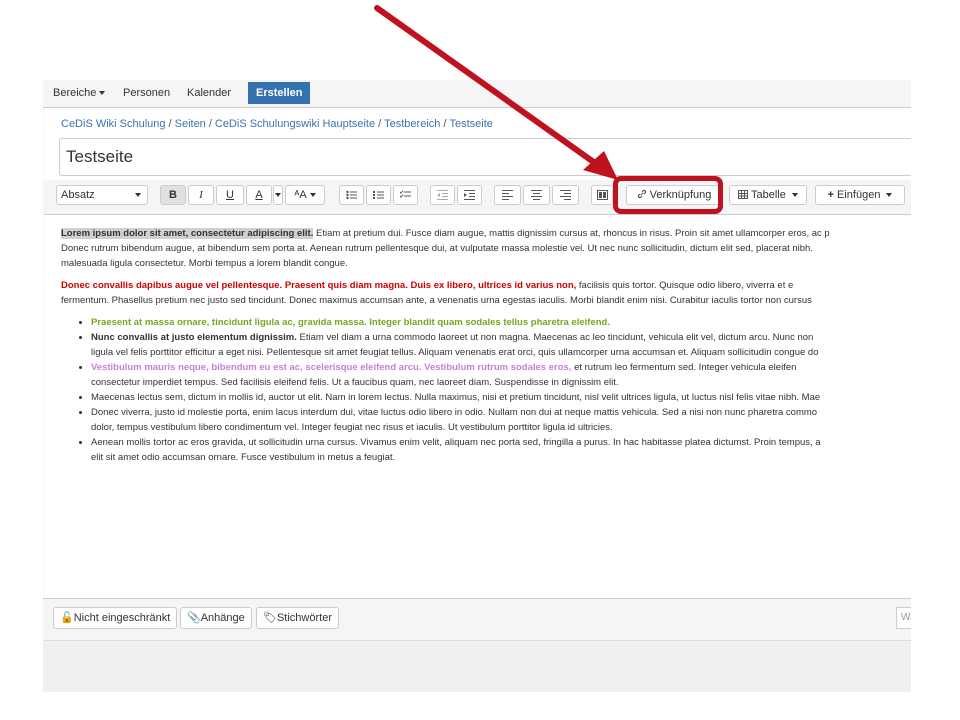 This screenshot has width=960, height=720. I want to click on restrictions-button: 🔓Nicht eingeschränkt, so click(115, 618).